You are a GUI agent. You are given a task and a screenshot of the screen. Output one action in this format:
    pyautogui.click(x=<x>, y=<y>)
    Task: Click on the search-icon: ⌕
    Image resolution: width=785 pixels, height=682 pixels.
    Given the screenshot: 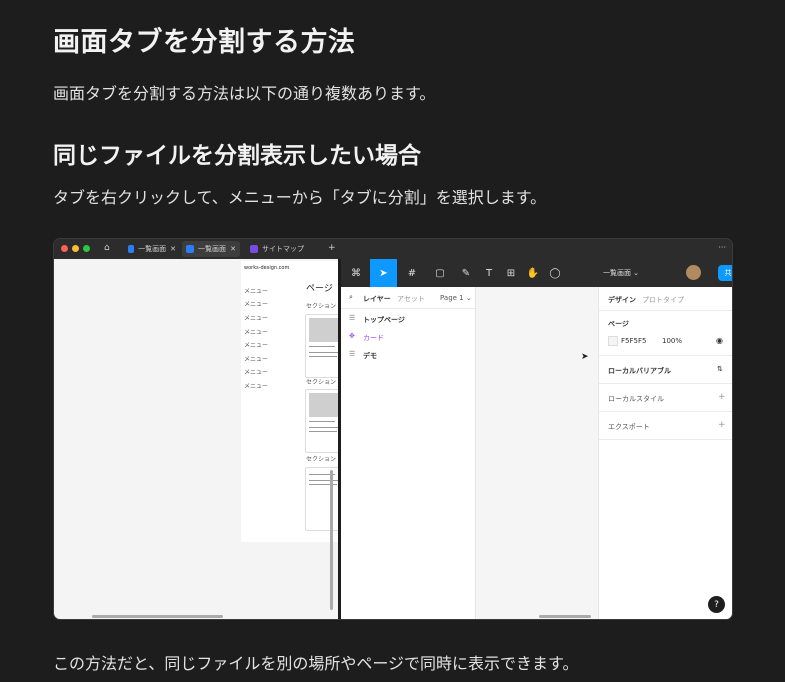 What is the action you would take?
    pyautogui.click(x=351, y=297)
    